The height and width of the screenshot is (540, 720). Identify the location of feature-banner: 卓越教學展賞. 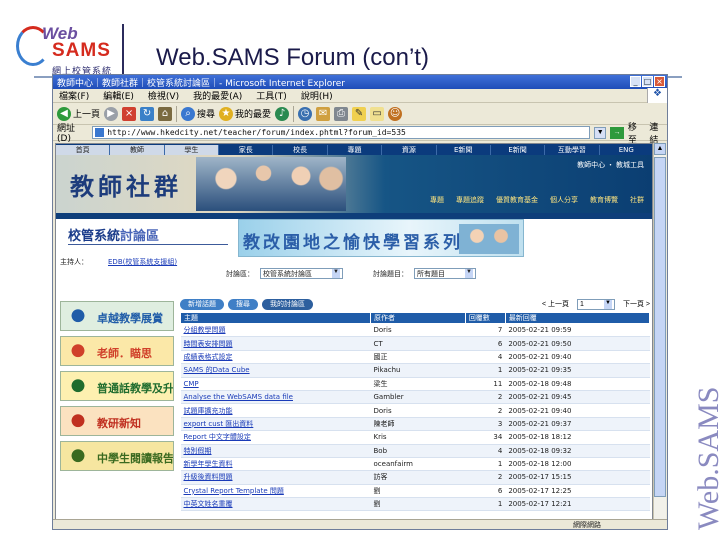
(117, 316).